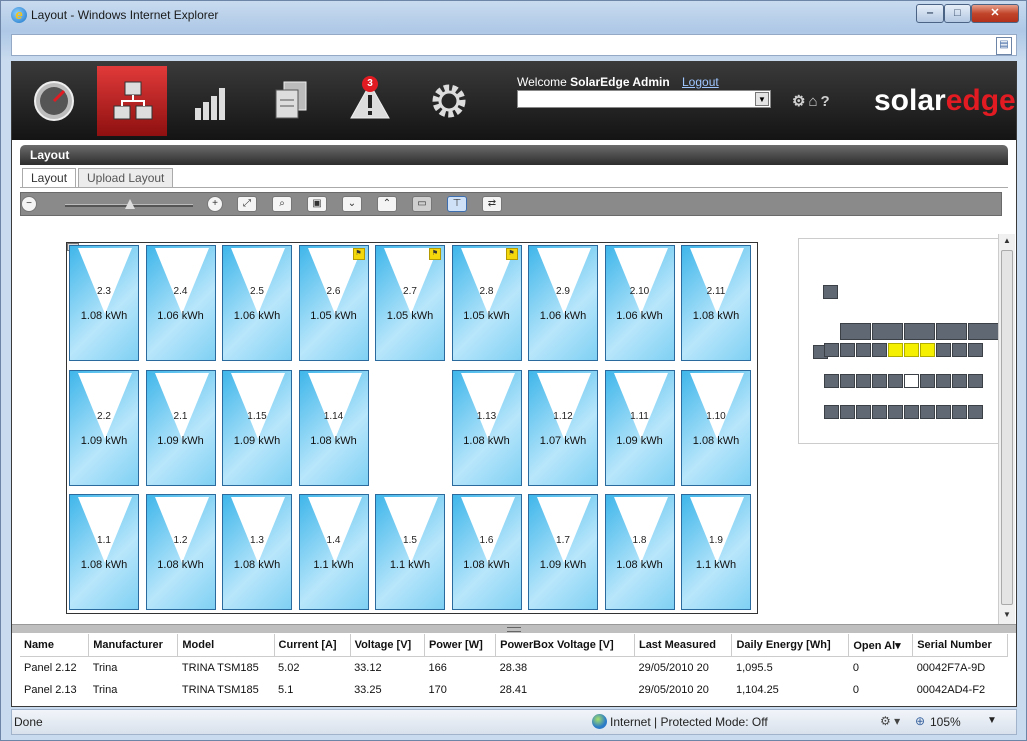  What do you see at coordinates (960, 645) in the screenshot?
I see `column-header: Serial Number` at bounding box center [960, 645].